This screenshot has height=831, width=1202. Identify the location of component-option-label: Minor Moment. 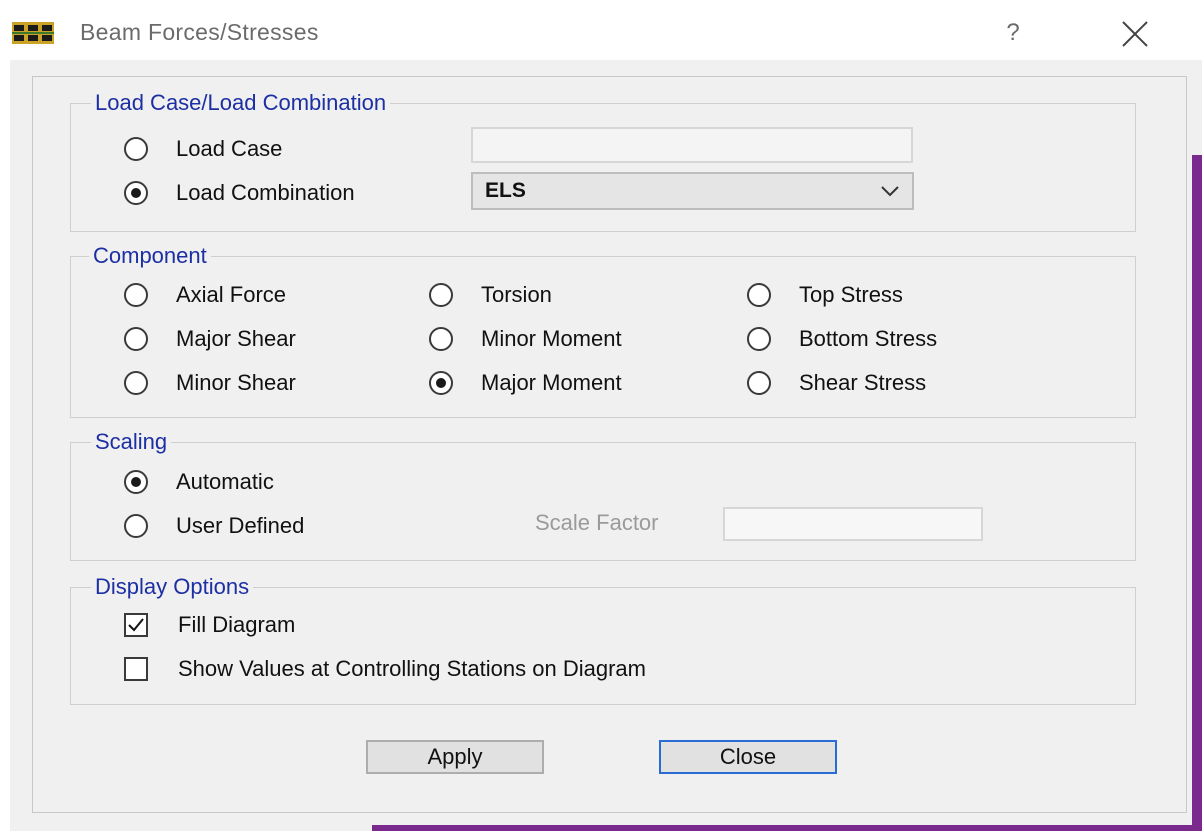
(551, 338).